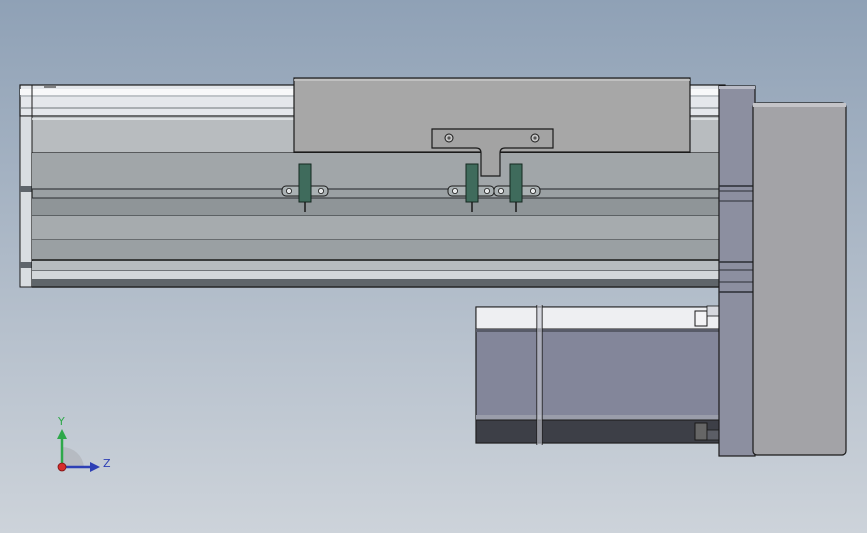 The image size is (867, 533). What do you see at coordinates (61, 421) in the screenshot?
I see `y-axis-label: Y` at bounding box center [61, 421].